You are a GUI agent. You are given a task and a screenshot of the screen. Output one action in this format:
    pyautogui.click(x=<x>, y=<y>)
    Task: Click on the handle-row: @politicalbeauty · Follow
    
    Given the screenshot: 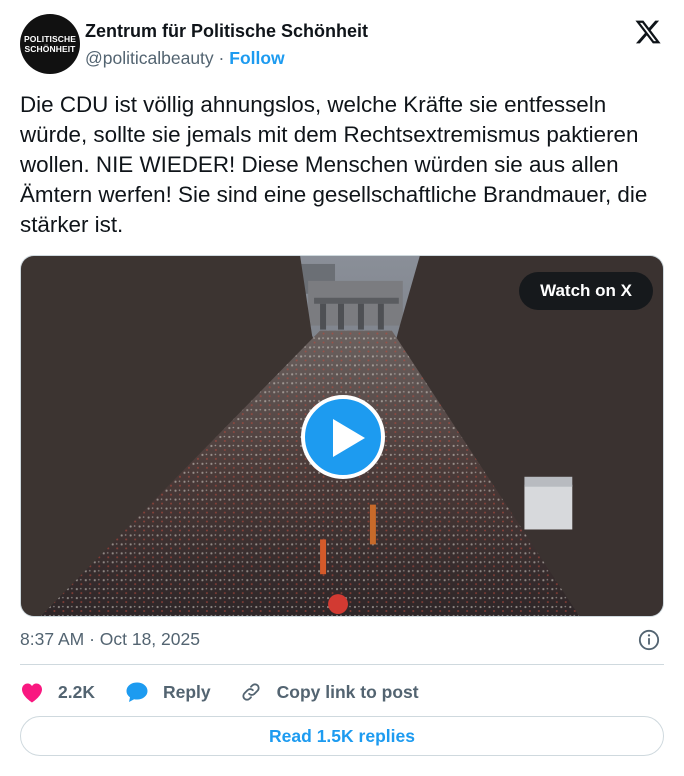 What is the action you would take?
    pyautogui.click(x=185, y=58)
    